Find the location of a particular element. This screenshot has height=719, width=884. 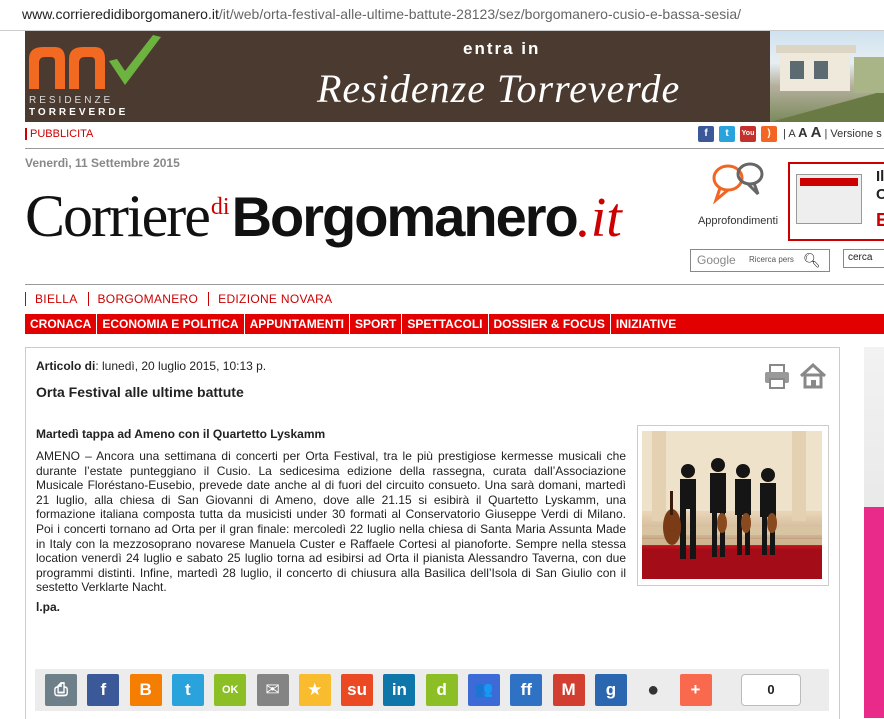

banner-brand: Residenze Torreverde is located at coordinates (499, 88).